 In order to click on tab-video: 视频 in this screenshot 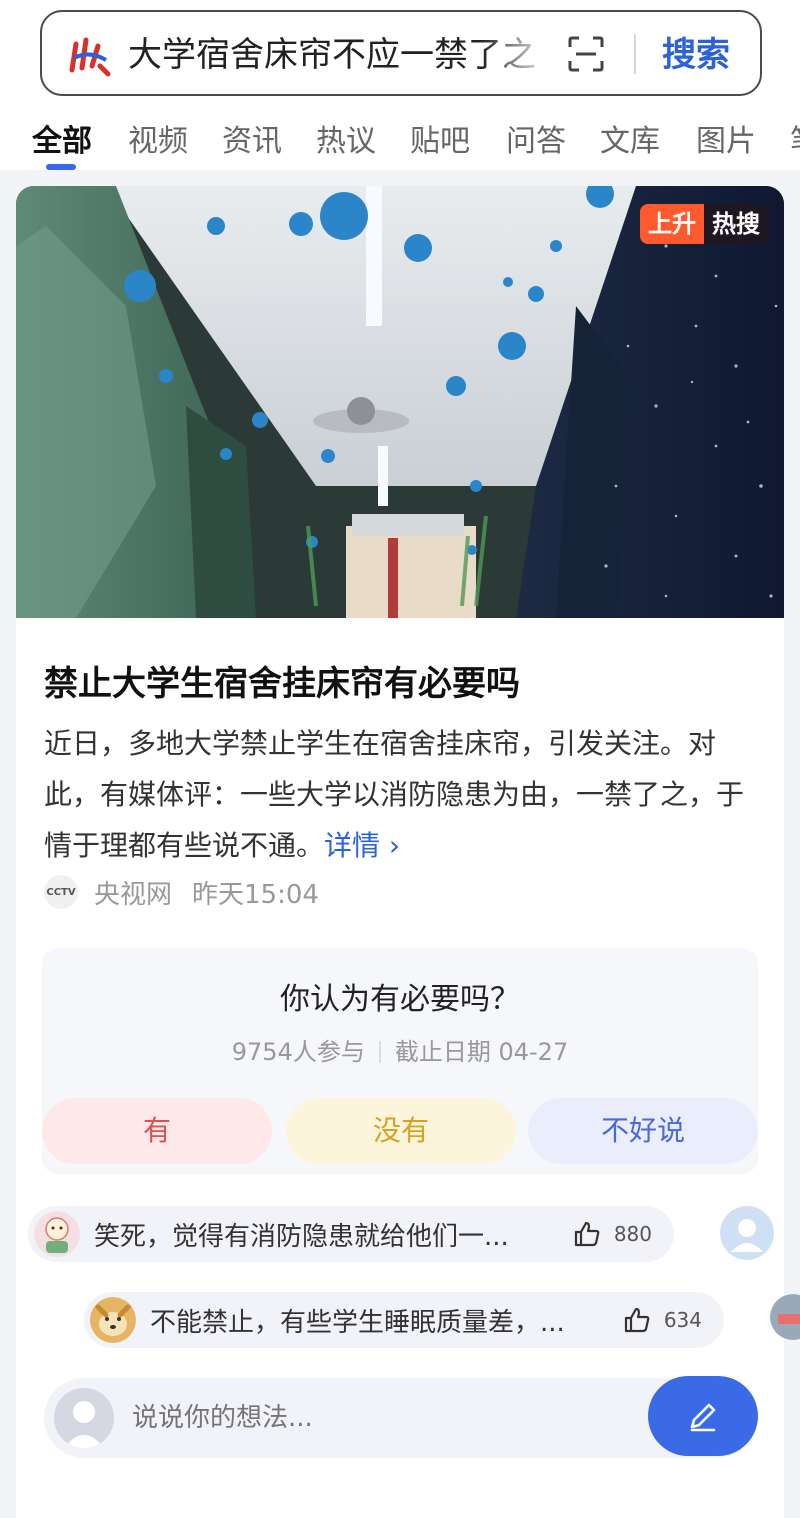, I will do `click(158, 138)`.